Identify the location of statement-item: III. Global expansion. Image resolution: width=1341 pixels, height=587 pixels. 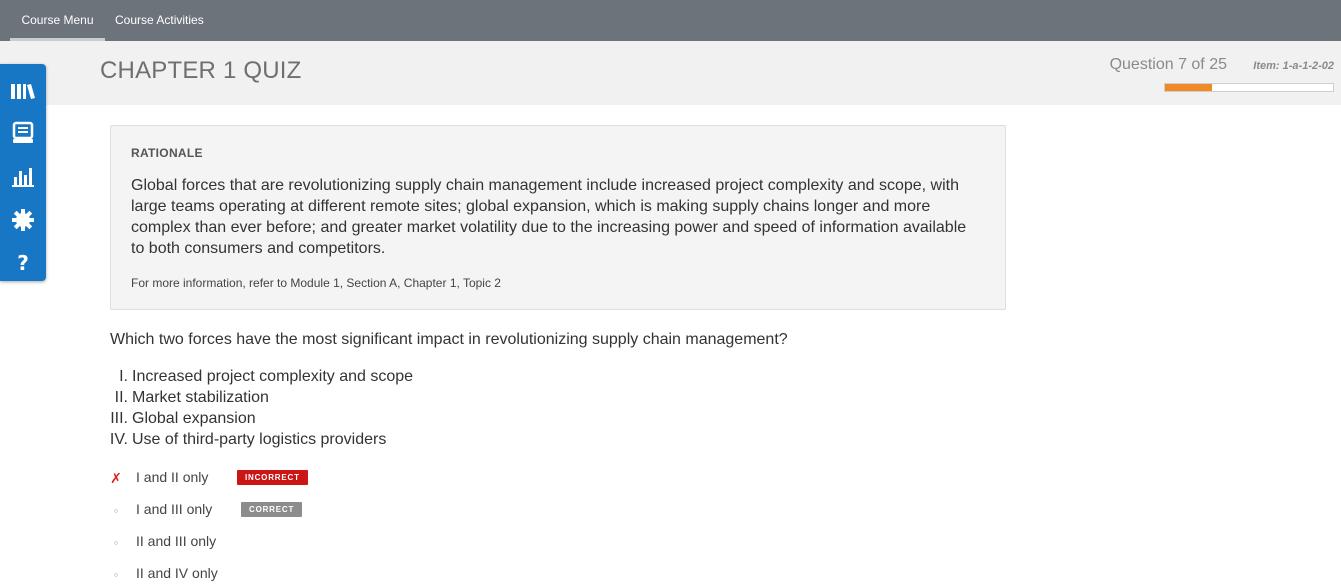
(176, 419).